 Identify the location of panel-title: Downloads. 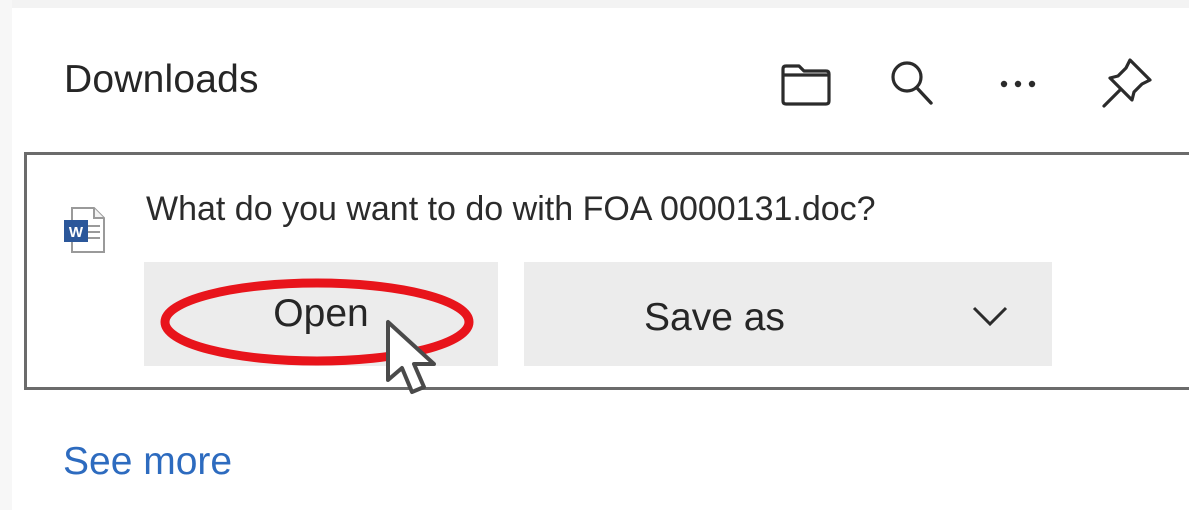
(161, 79).